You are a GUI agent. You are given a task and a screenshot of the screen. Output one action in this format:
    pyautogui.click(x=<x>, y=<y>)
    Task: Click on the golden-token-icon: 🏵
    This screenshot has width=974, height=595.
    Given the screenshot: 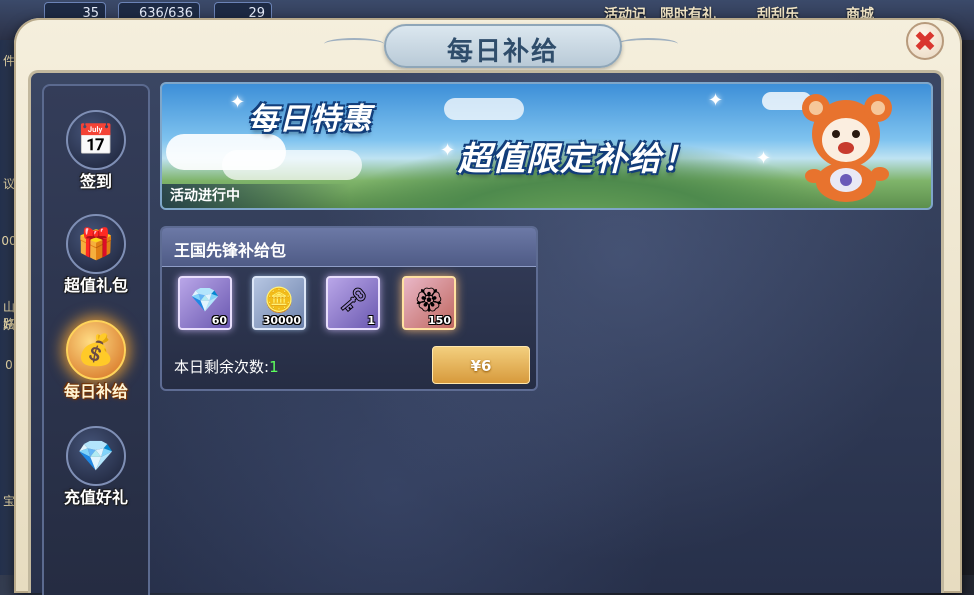 What is the action you would take?
    pyautogui.click(x=429, y=300)
    